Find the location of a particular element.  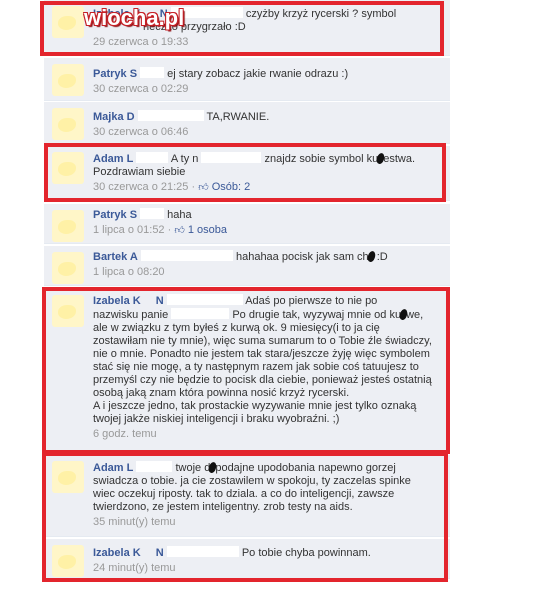

comment-text: czyżby krzyż rycerski ? symbol is located at coordinates (321, 14).